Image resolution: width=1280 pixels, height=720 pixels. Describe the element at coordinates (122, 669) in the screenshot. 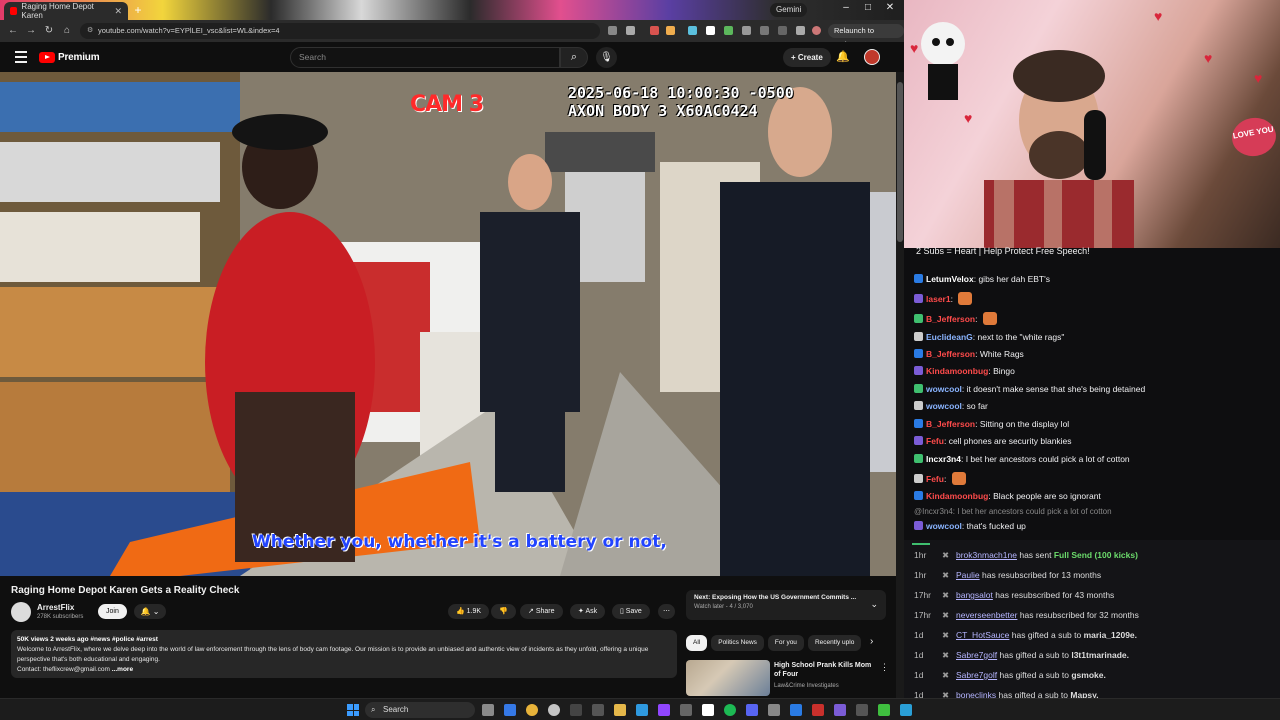

I see `show-more-link: ...more` at that location.